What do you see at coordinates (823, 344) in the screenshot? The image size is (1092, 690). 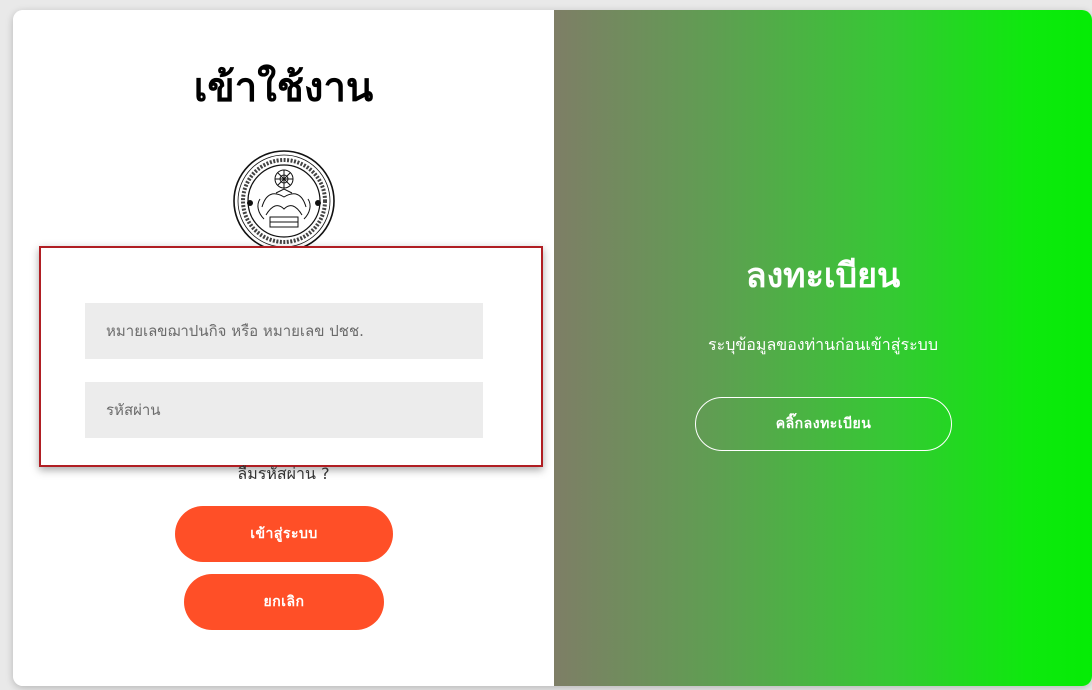 I see `register-description: ระบุข้อมูลของท่านก่อนเข้าสู่ระบบ` at bounding box center [823, 344].